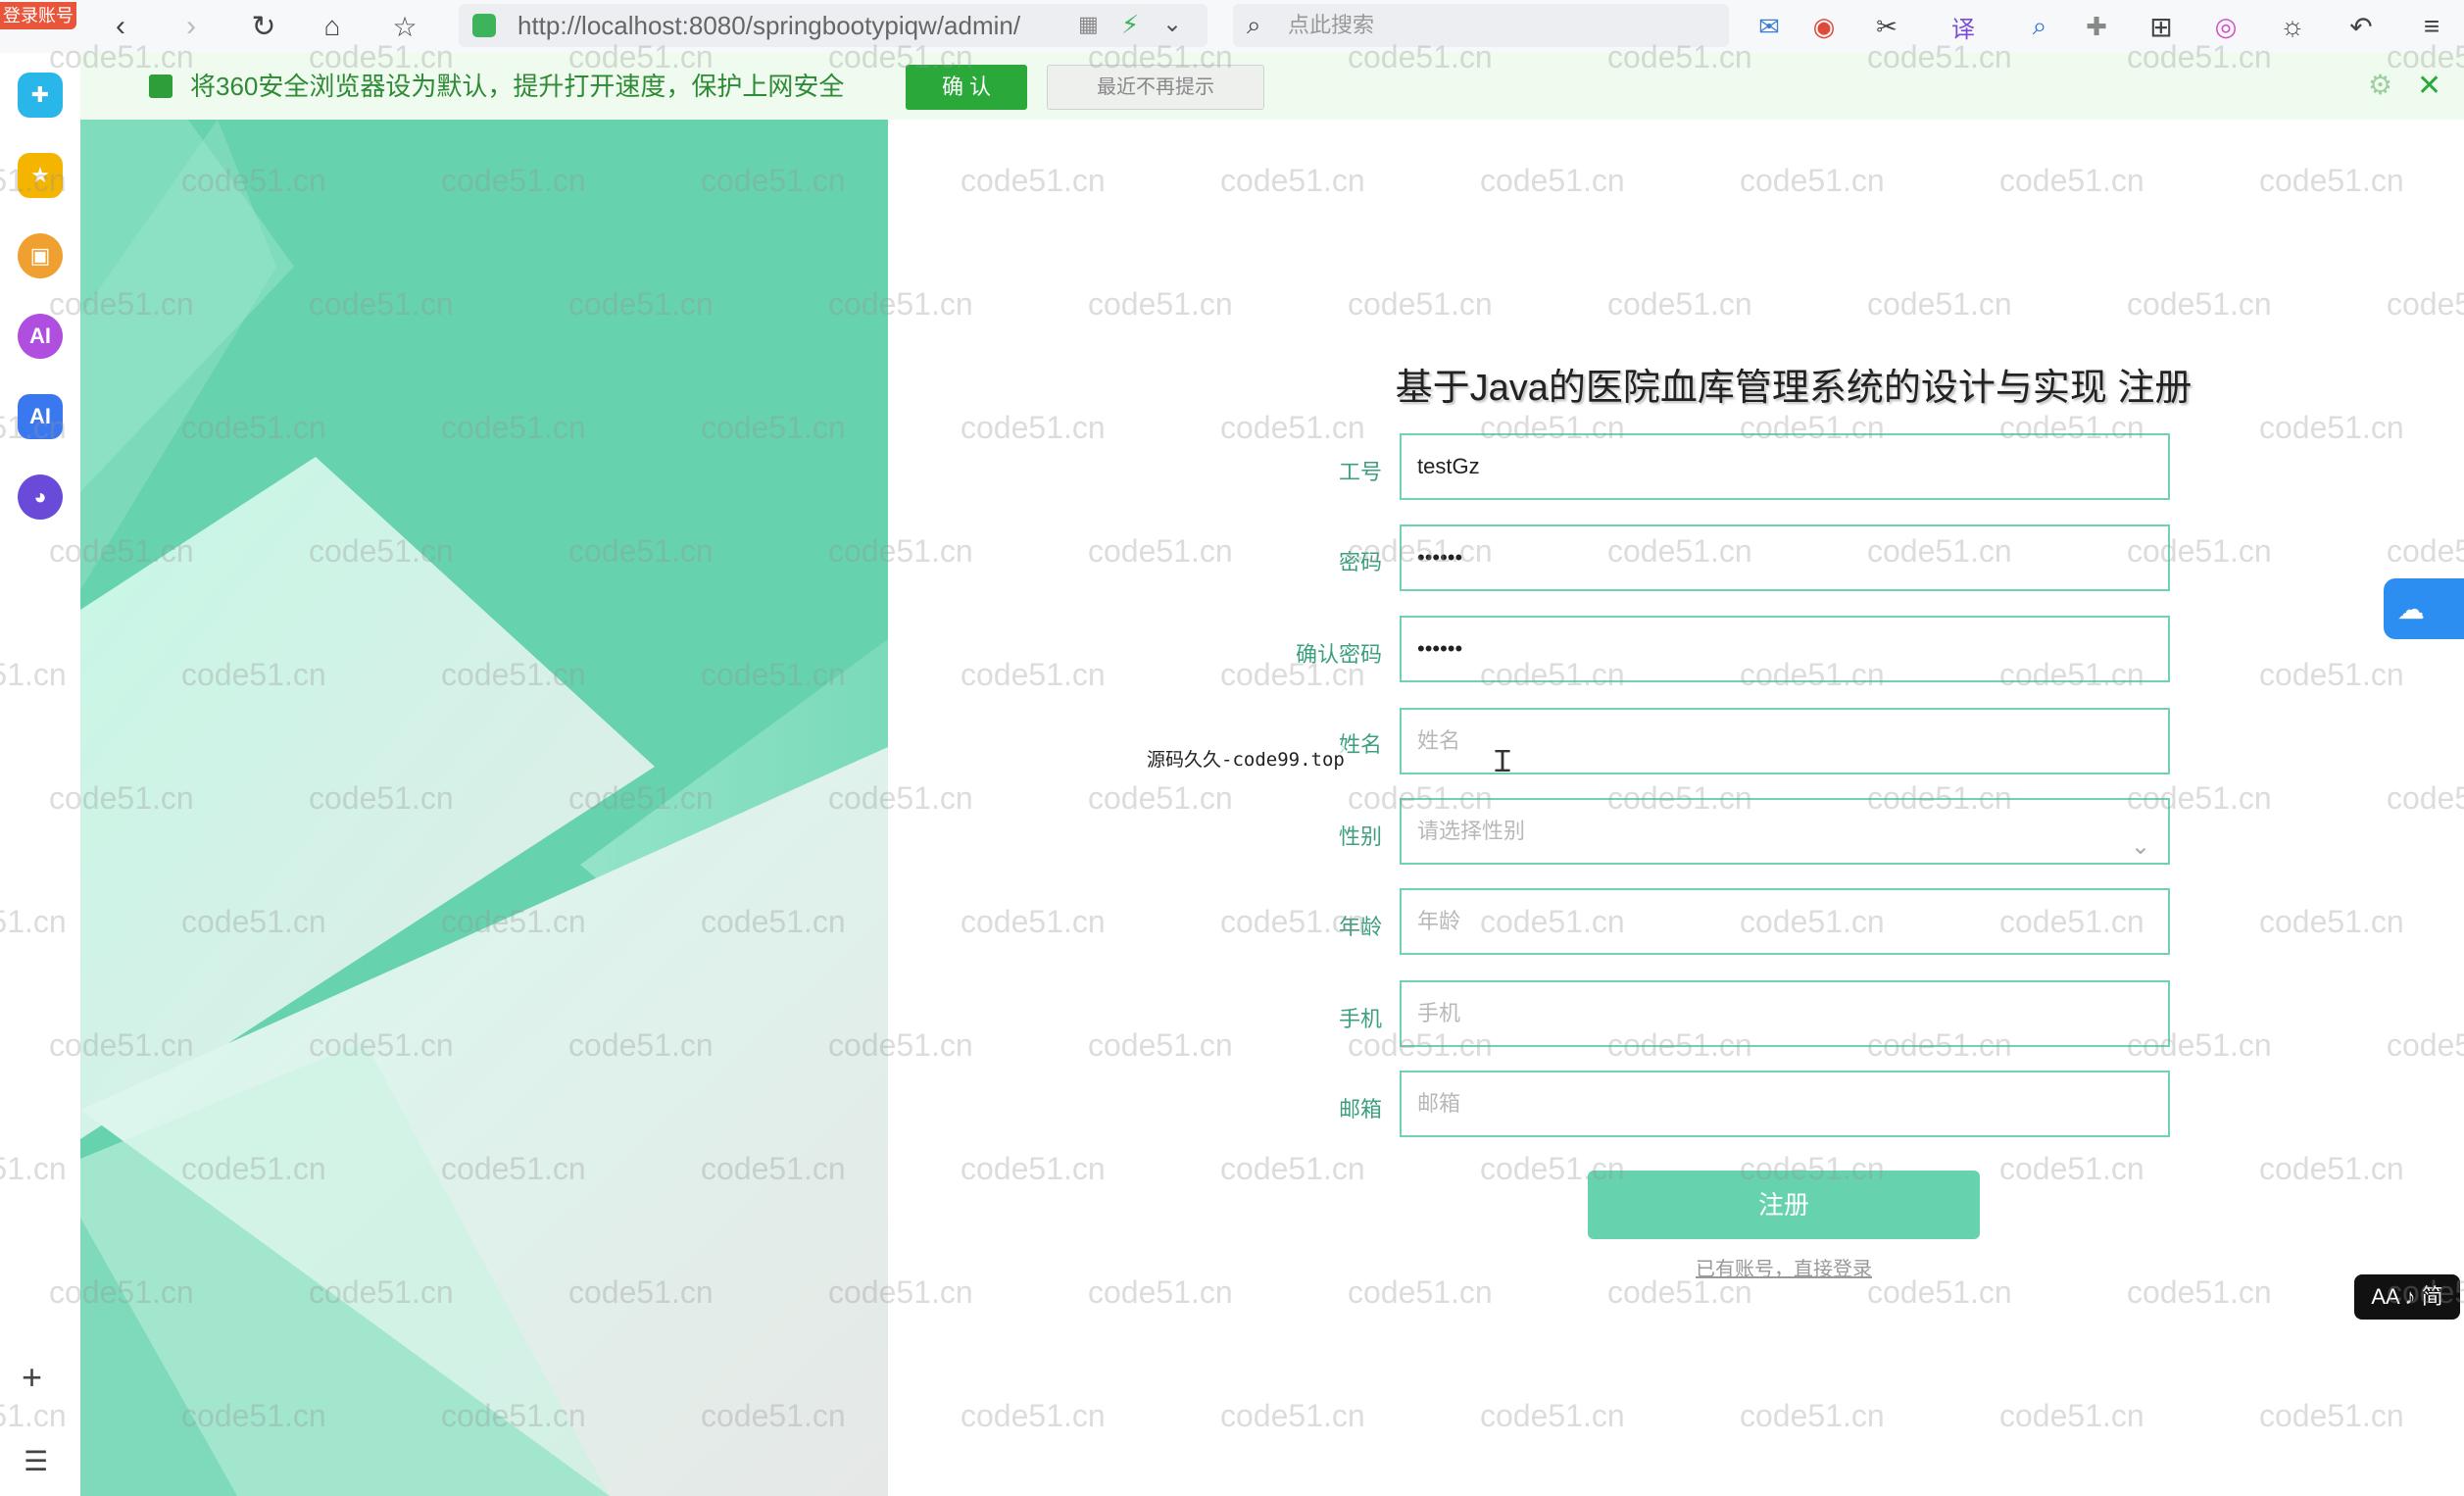  Describe the element at coordinates (191, 26) in the screenshot. I see `forward-icon: ›` at that location.